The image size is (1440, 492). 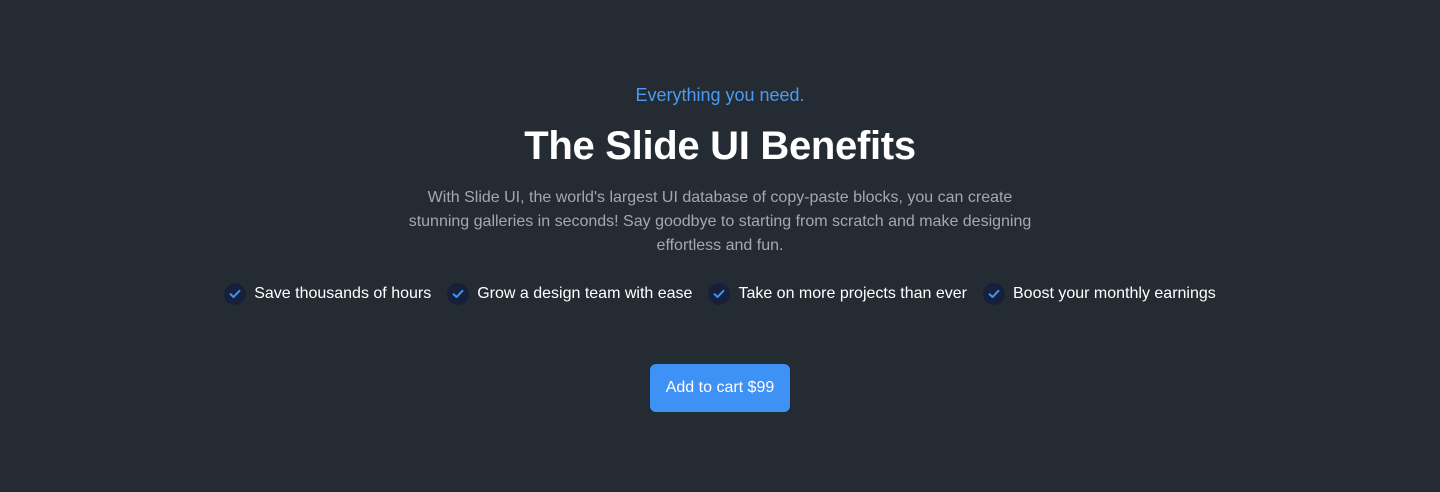 I want to click on add-to-cart-button: Add to cart $99, so click(x=720, y=388).